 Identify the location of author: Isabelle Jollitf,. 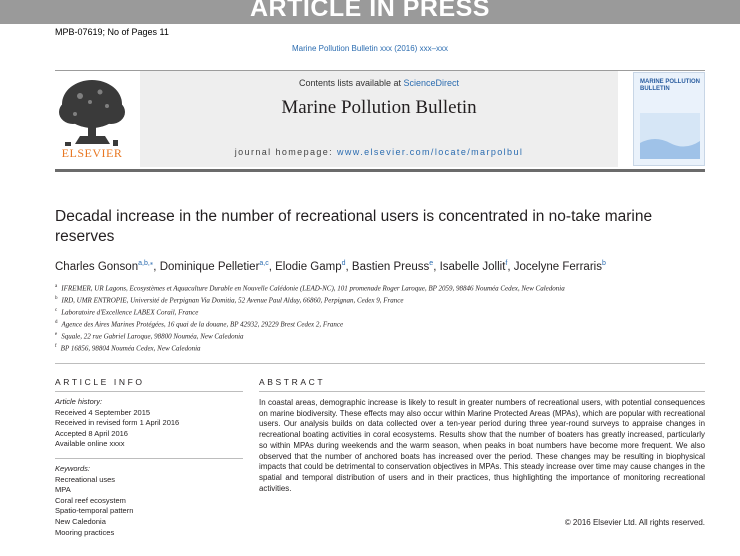
(477, 266).